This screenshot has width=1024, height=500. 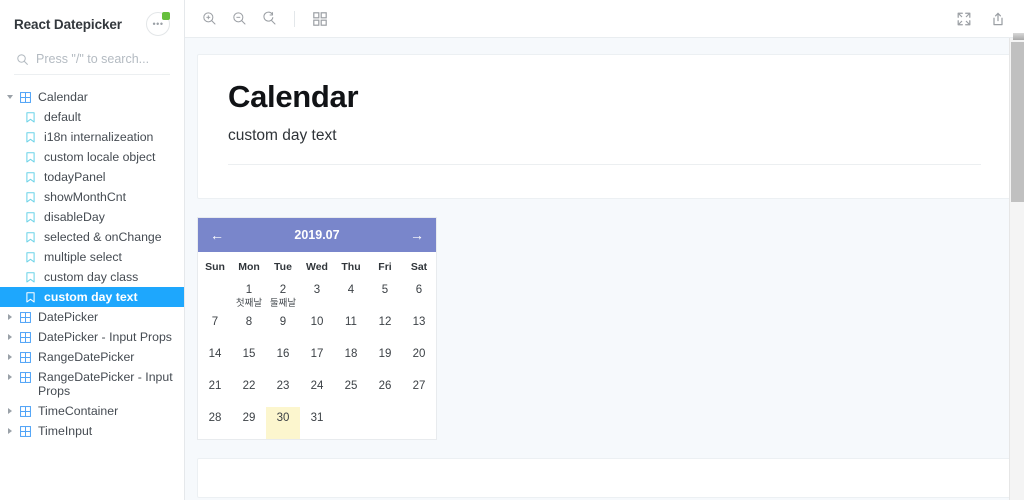 What do you see at coordinates (604, 478) in the screenshot?
I see `next-story-panel` at bounding box center [604, 478].